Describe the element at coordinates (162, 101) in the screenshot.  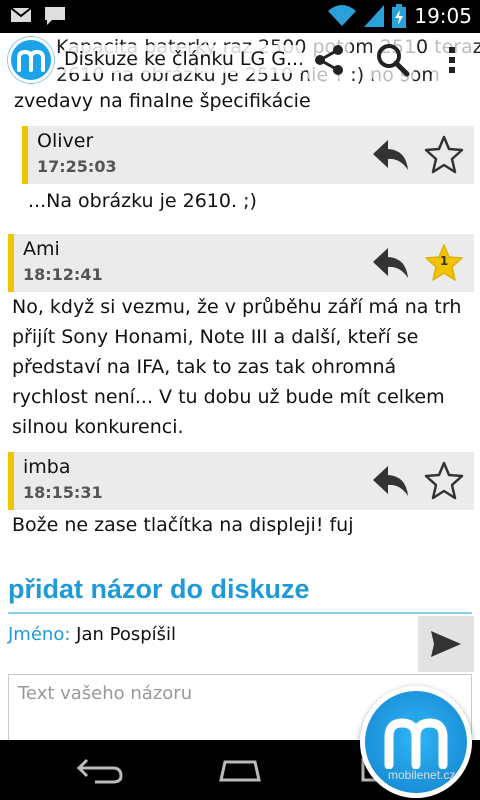
I see `comment-text-continued: zvedavy na finalne špecifikácie` at that location.